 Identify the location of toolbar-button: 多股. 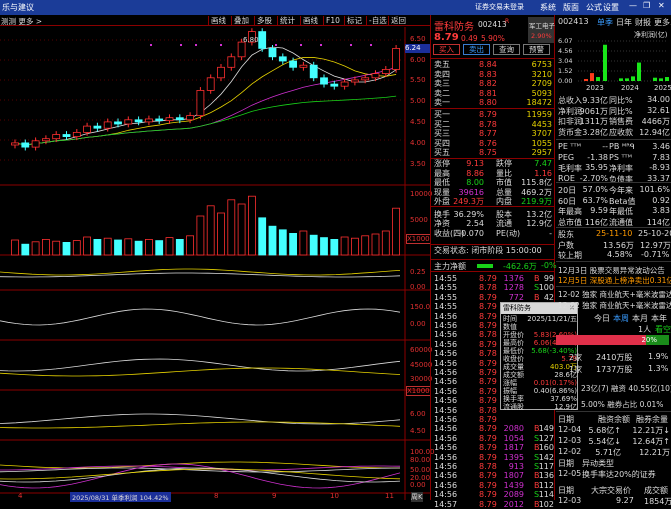
(264, 21).